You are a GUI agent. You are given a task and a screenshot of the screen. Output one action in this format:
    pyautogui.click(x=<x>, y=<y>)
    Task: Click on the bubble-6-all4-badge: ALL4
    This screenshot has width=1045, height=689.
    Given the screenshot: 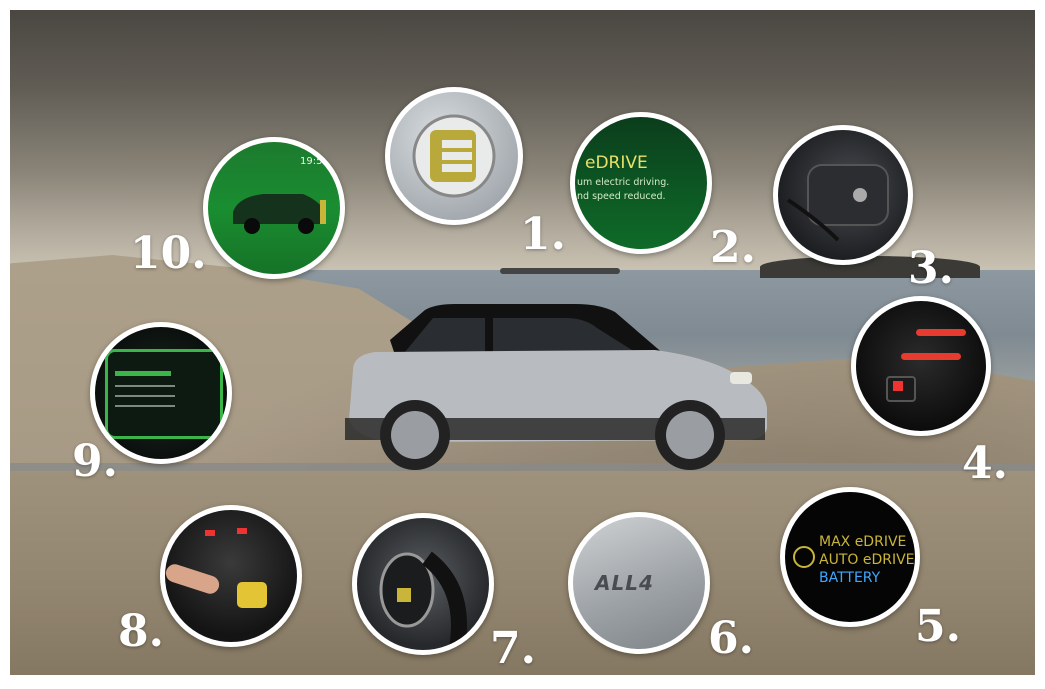 What is the action you would take?
    pyautogui.click(x=639, y=583)
    